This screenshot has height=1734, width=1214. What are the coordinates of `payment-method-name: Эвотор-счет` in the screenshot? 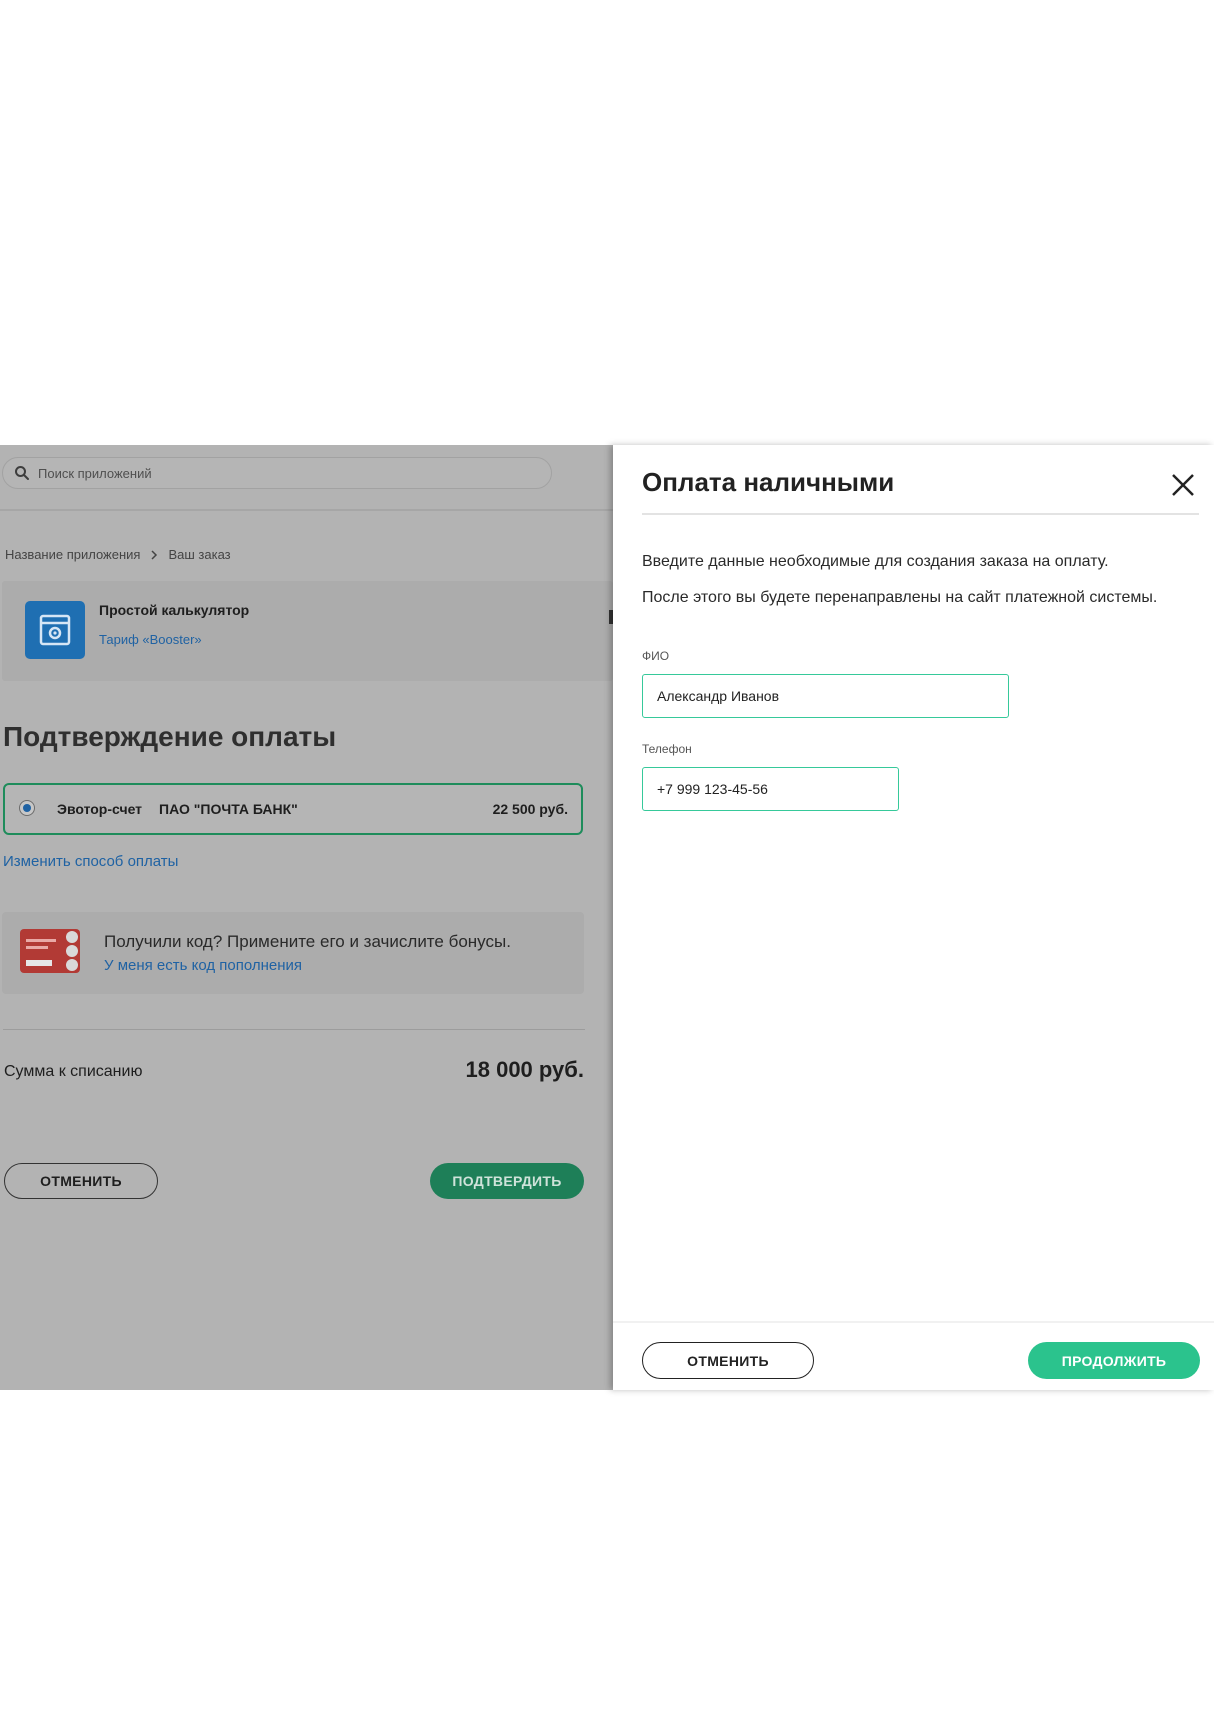 It's located at (100, 809).